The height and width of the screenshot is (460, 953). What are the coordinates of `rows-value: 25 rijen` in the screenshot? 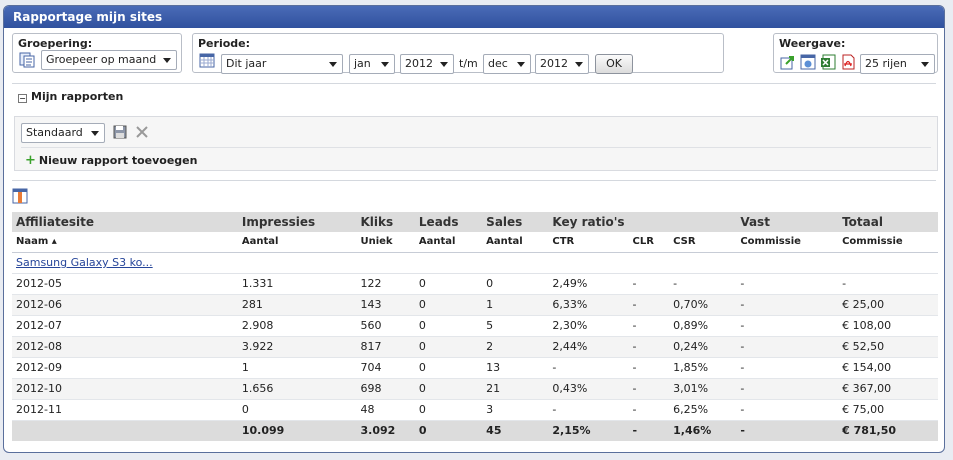 It's located at (886, 63).